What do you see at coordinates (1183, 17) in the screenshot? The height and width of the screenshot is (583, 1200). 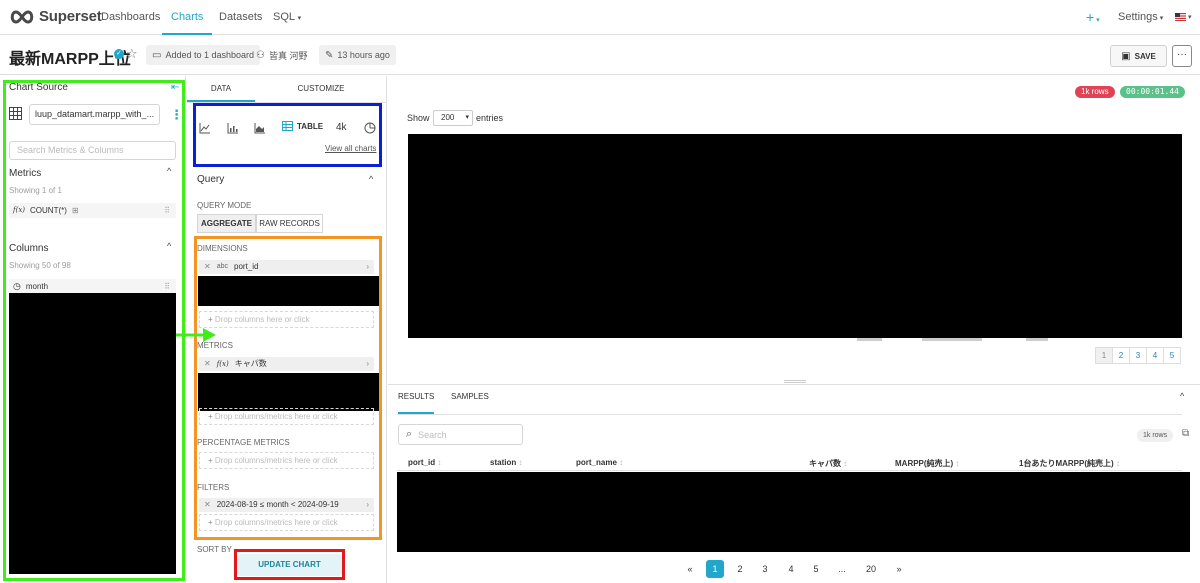 I see `language-selector: ▾` at bounding box center [1183, 17].